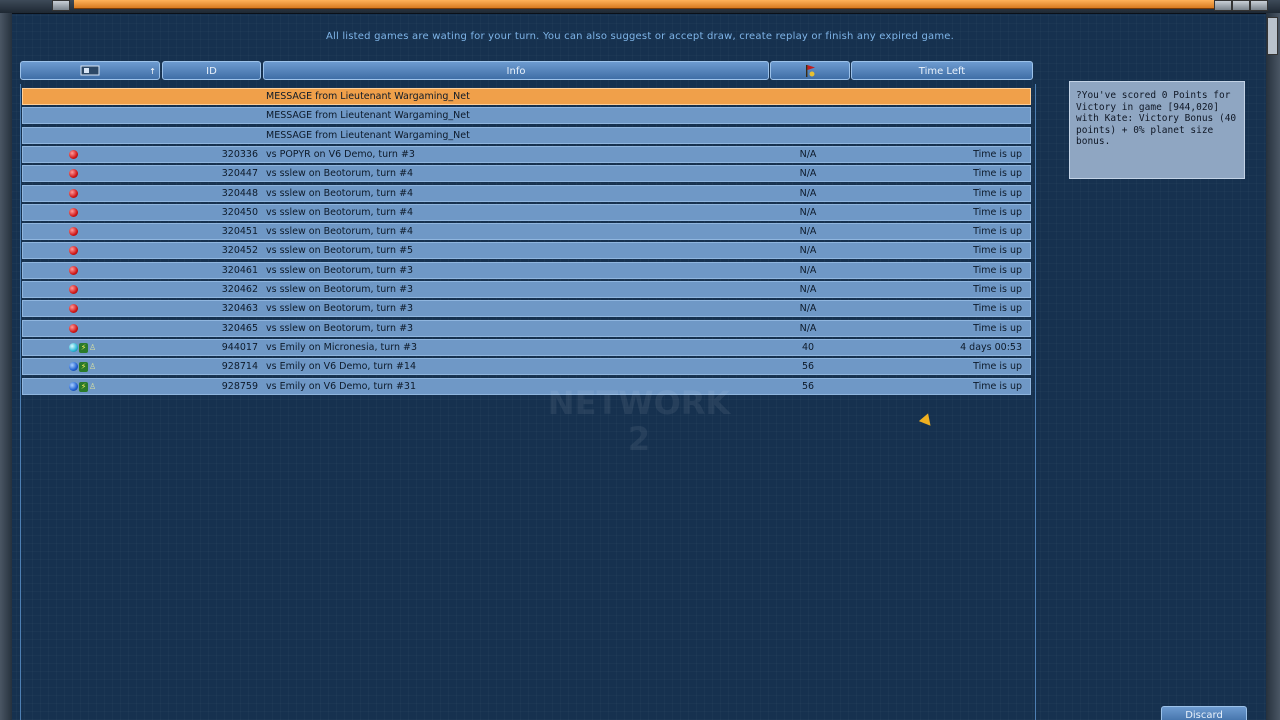 This screenshot has width=1280, height=720. What do you see at coordinates (808, 386) in the screenshot?
I see `game-points: 56` at bounding box center [808, 386].